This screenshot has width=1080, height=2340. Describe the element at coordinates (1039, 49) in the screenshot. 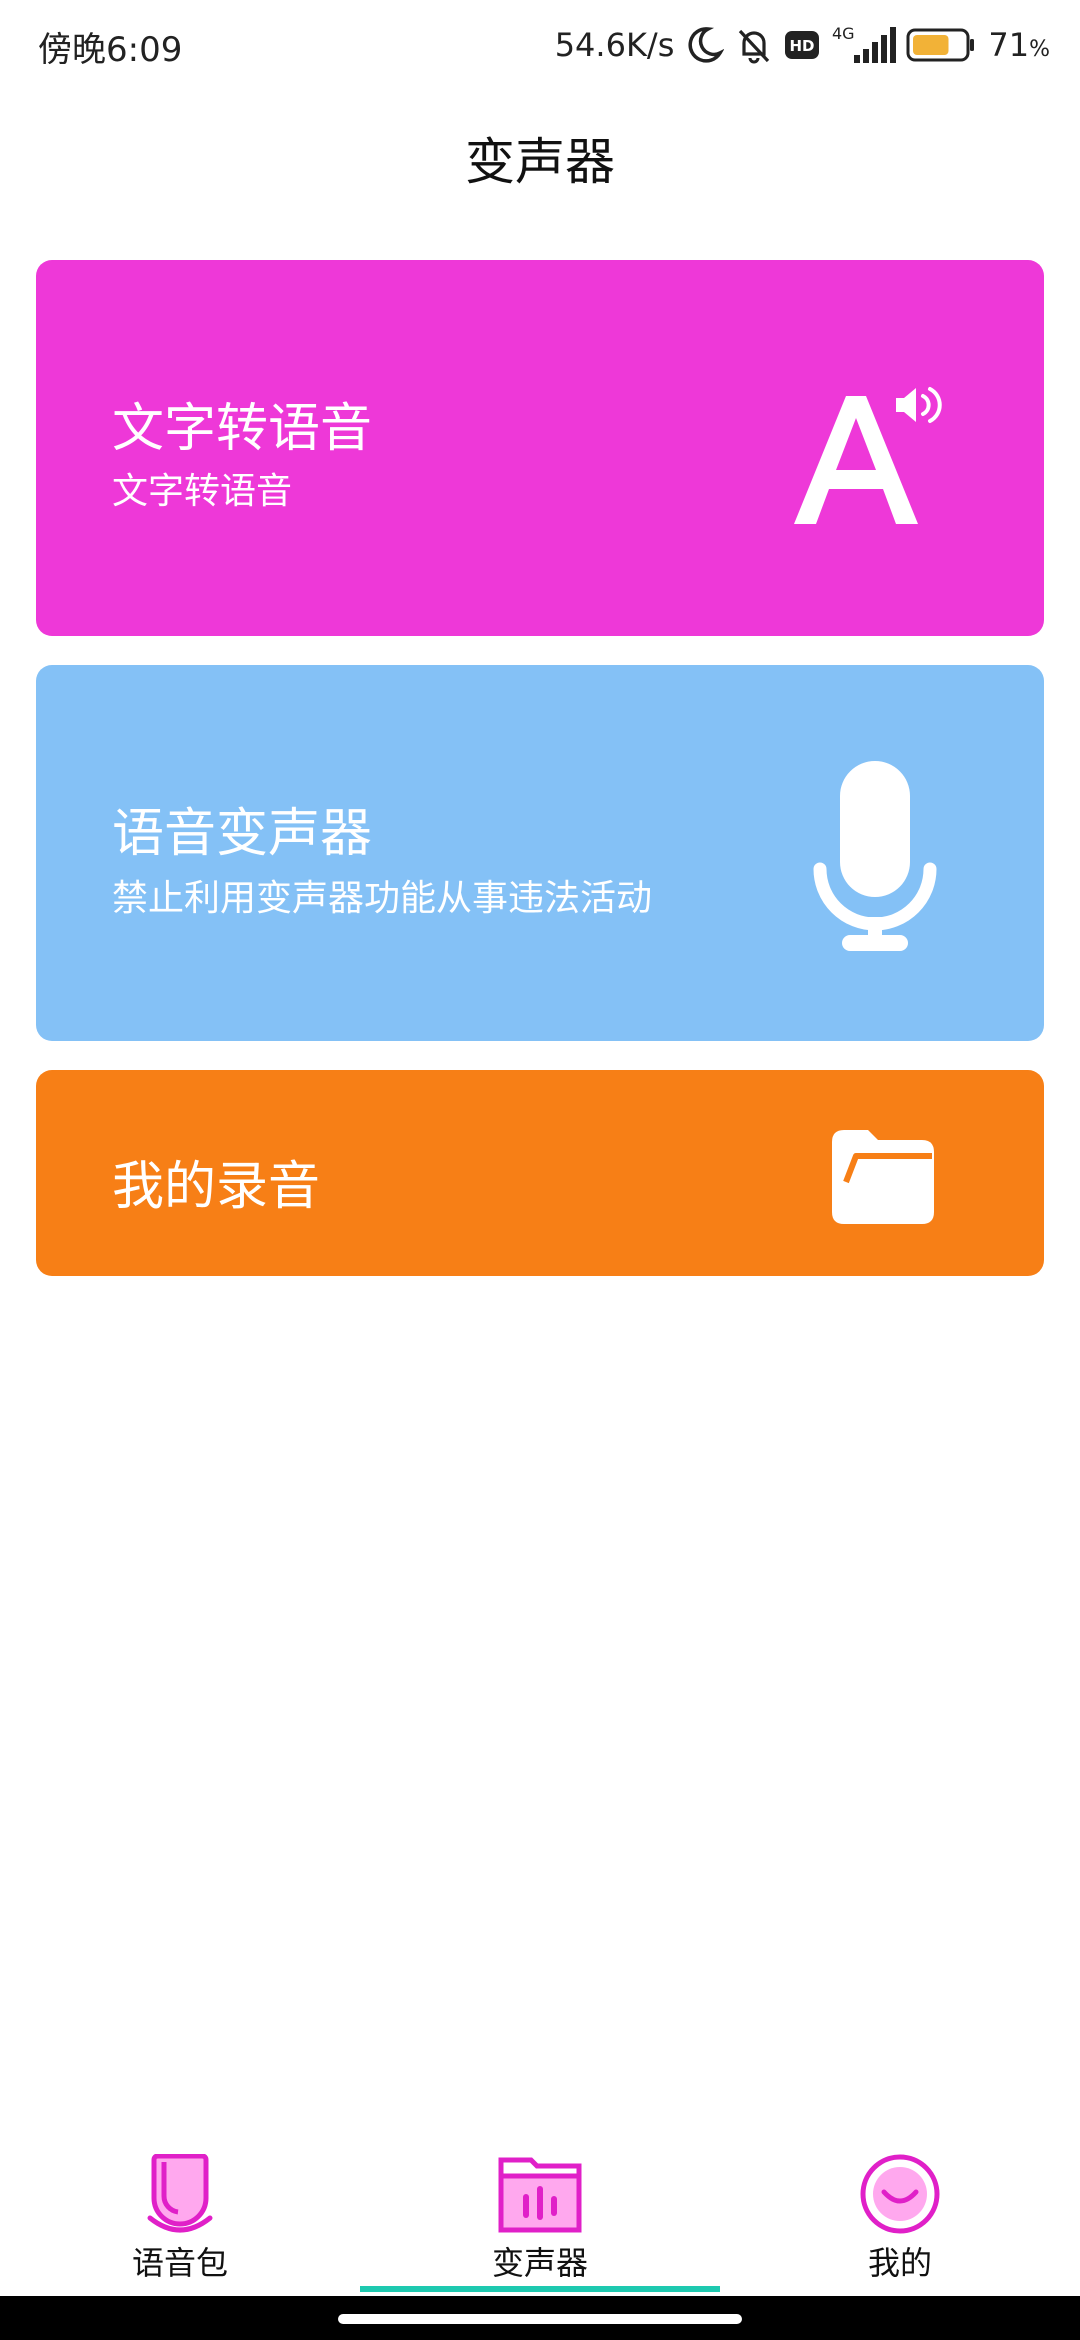

I see `battery-percent-unit: %` at that location.